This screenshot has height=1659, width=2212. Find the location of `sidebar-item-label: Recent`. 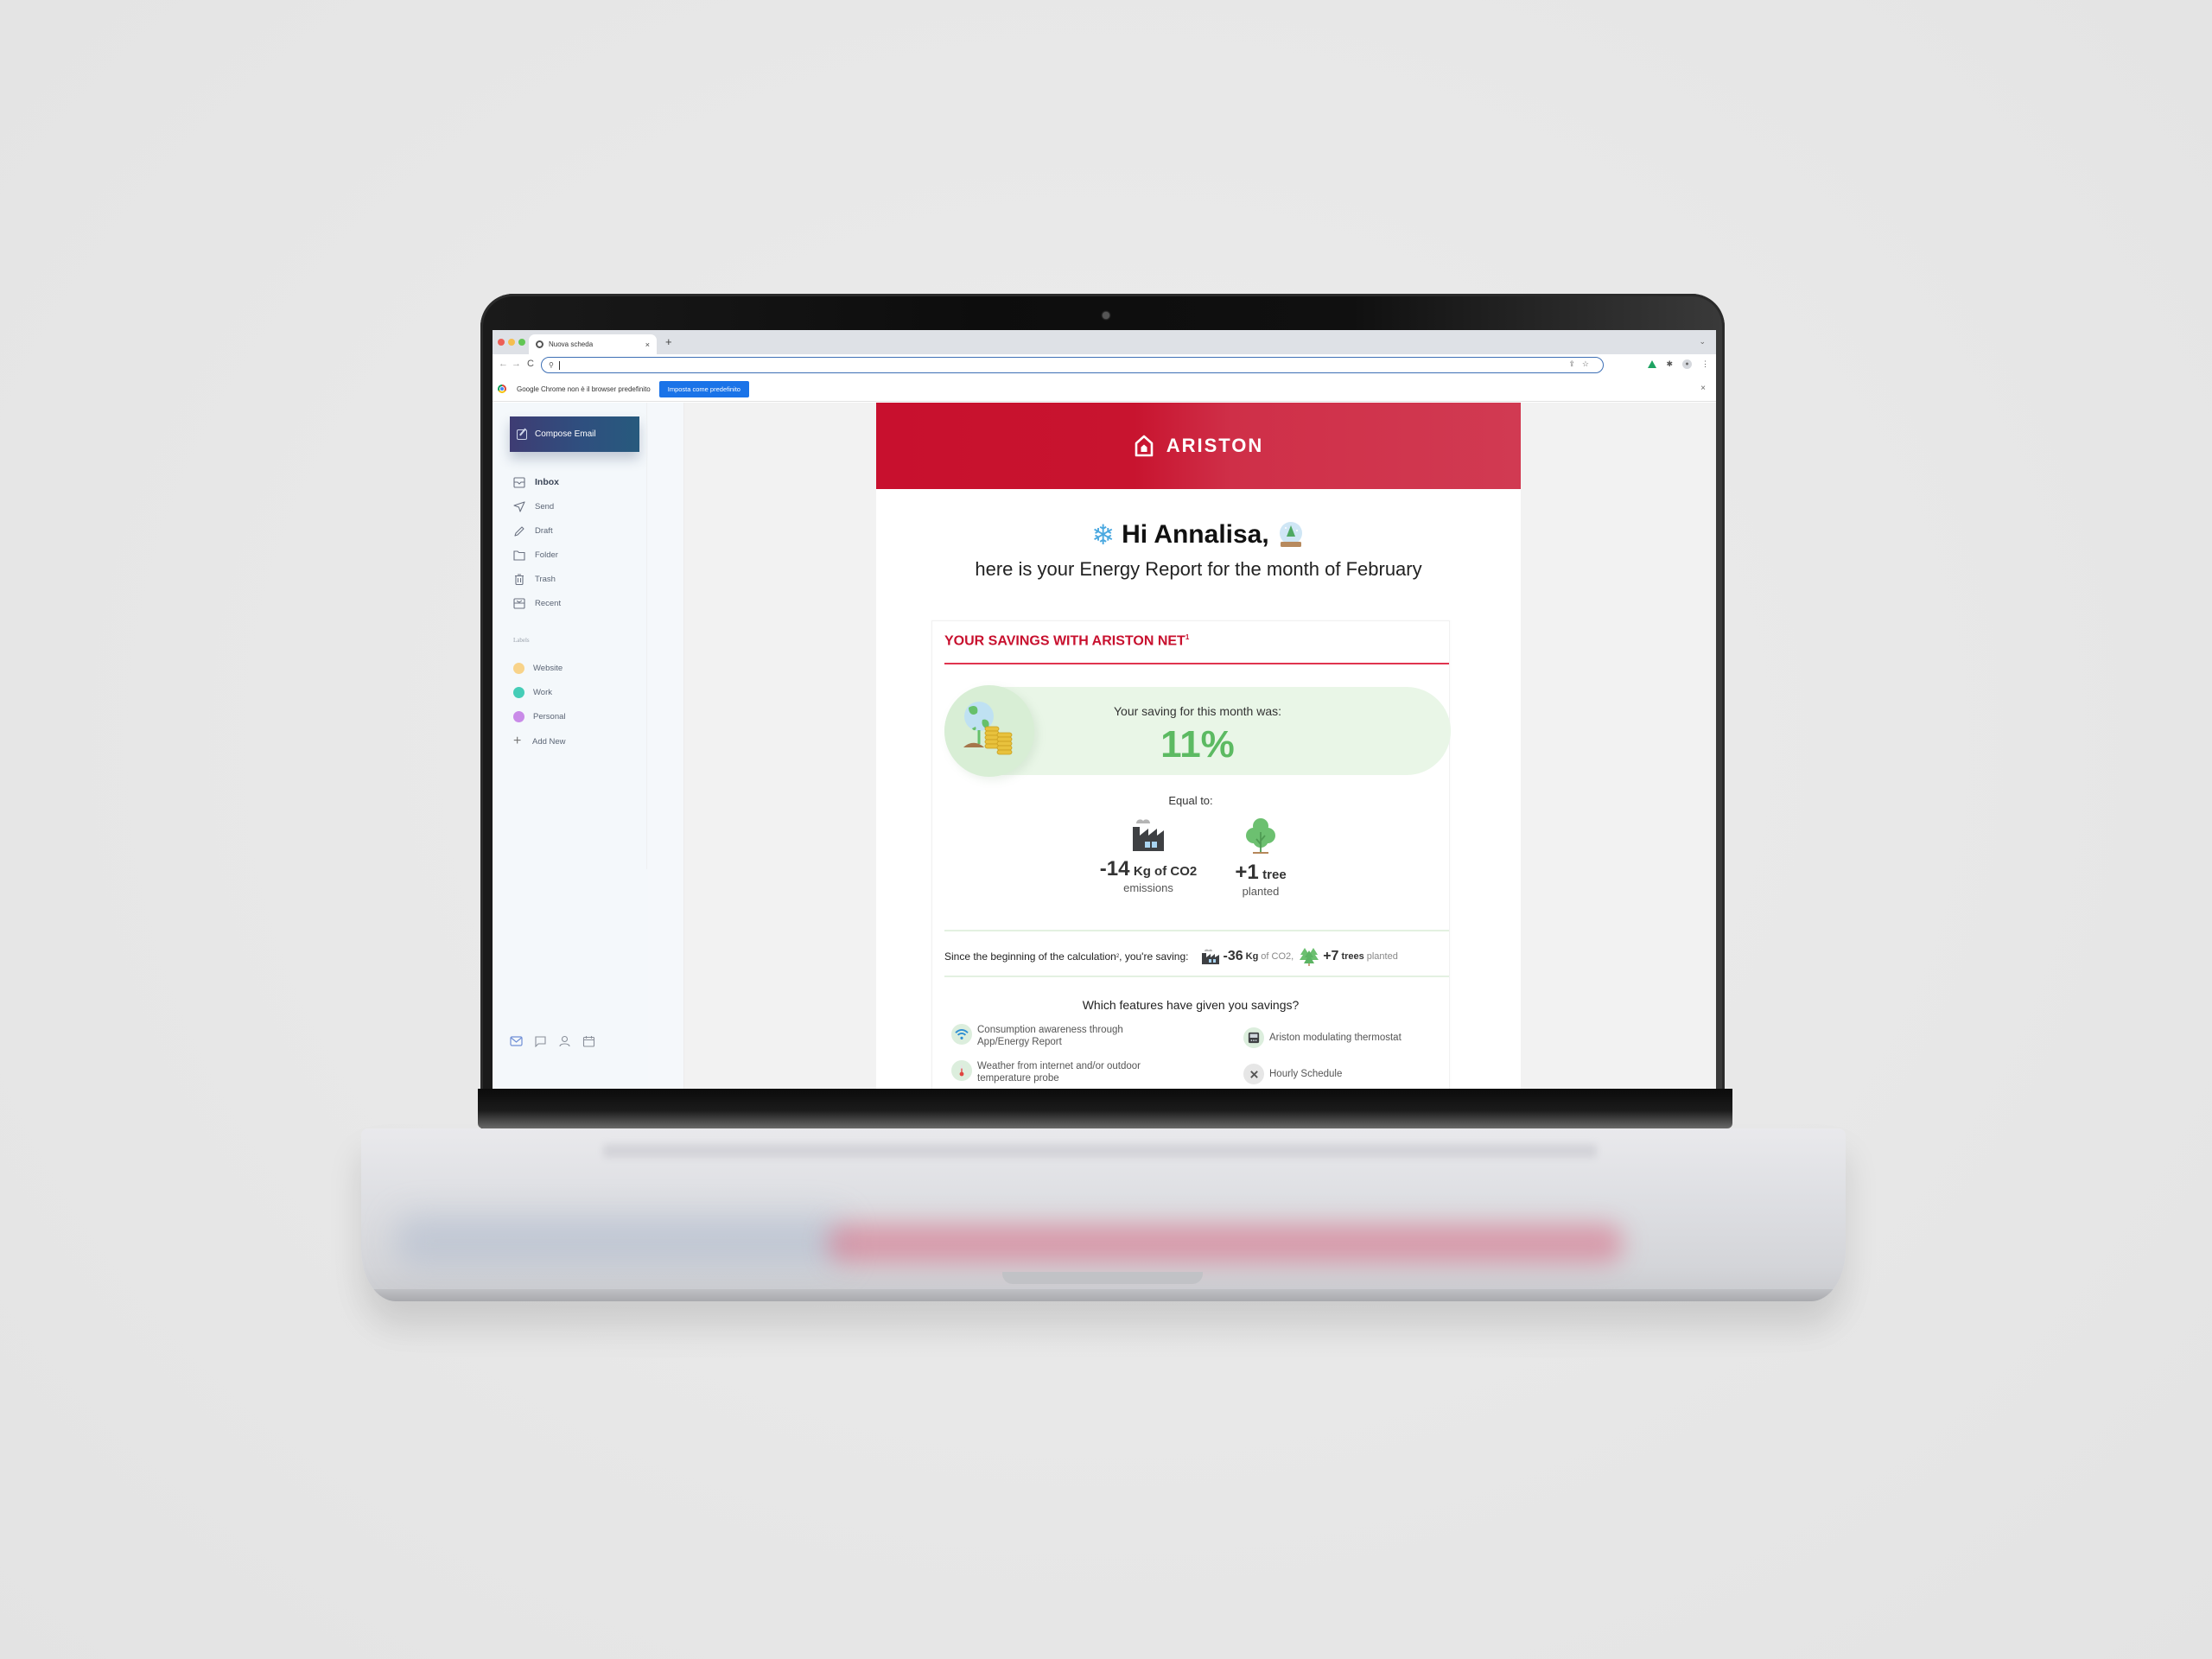

sidebar-item-label: Recent is located at coordinates (548, 603).